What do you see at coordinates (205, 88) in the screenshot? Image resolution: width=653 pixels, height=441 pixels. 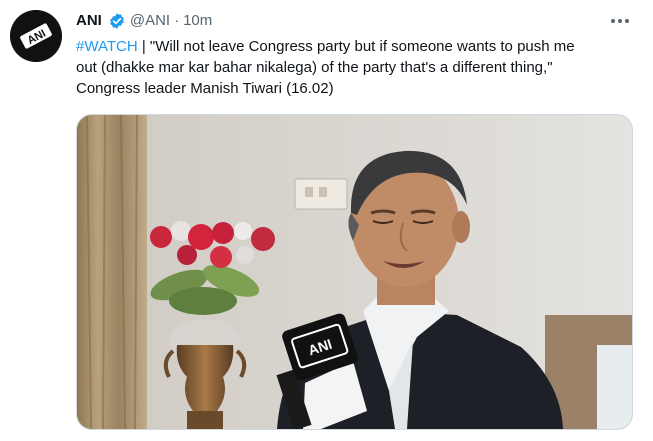 I see `tweet-text-line3: Congress leader Manish Tiwari (16.02)` at bounding box center [205, 88].